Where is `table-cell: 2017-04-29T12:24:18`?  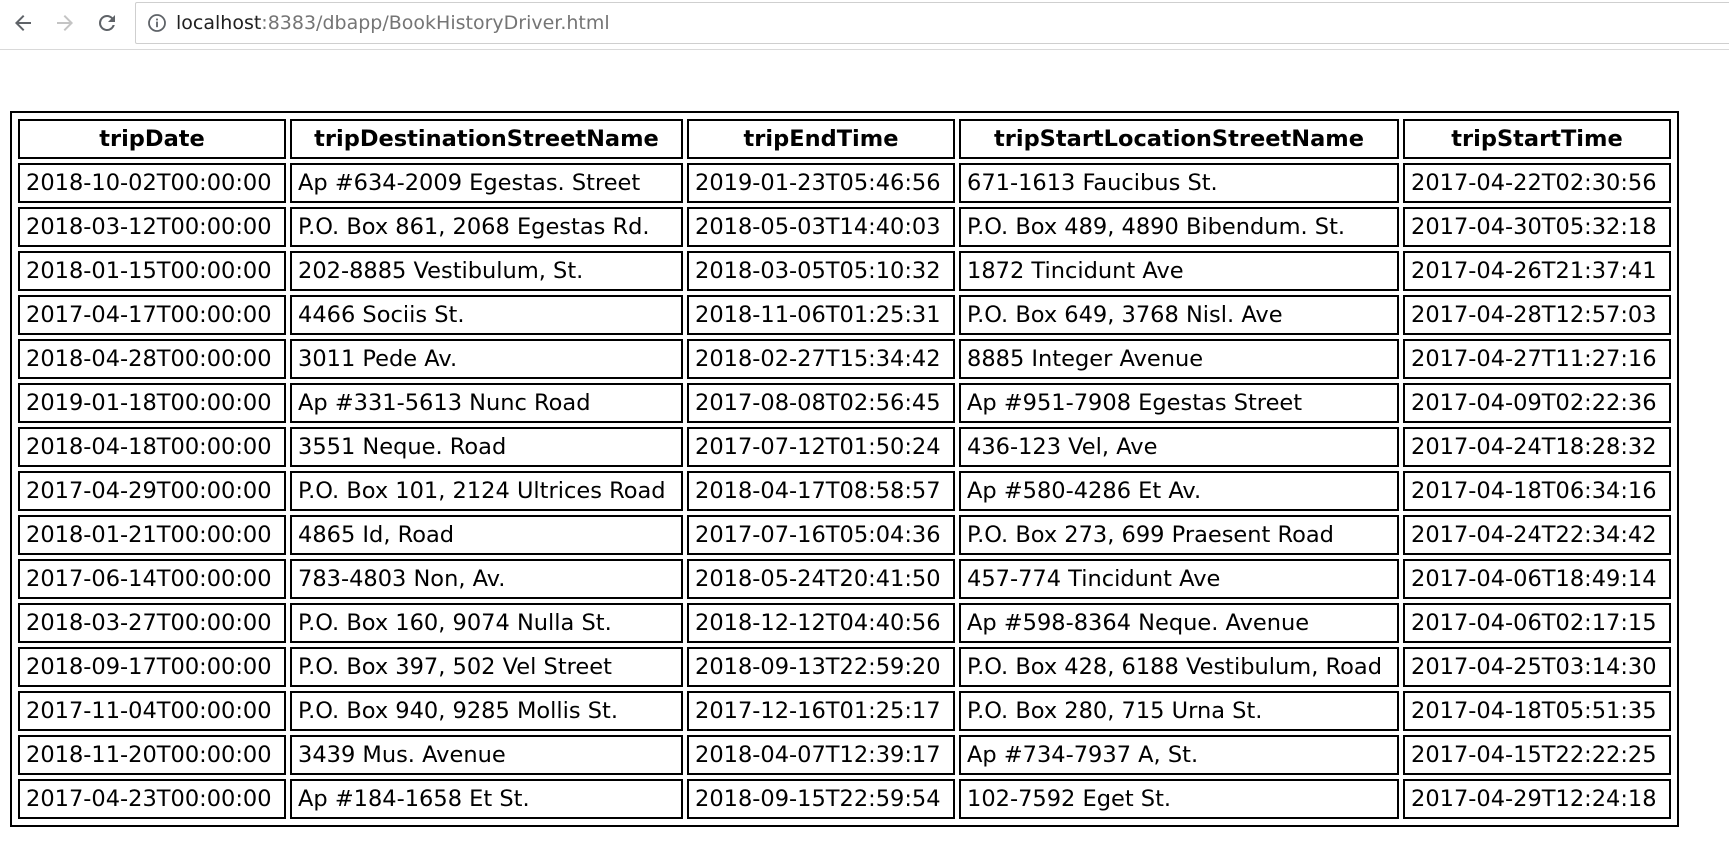 table-cell: 2017-04-29T12:24:18 is located at coordinates (1537, 799).